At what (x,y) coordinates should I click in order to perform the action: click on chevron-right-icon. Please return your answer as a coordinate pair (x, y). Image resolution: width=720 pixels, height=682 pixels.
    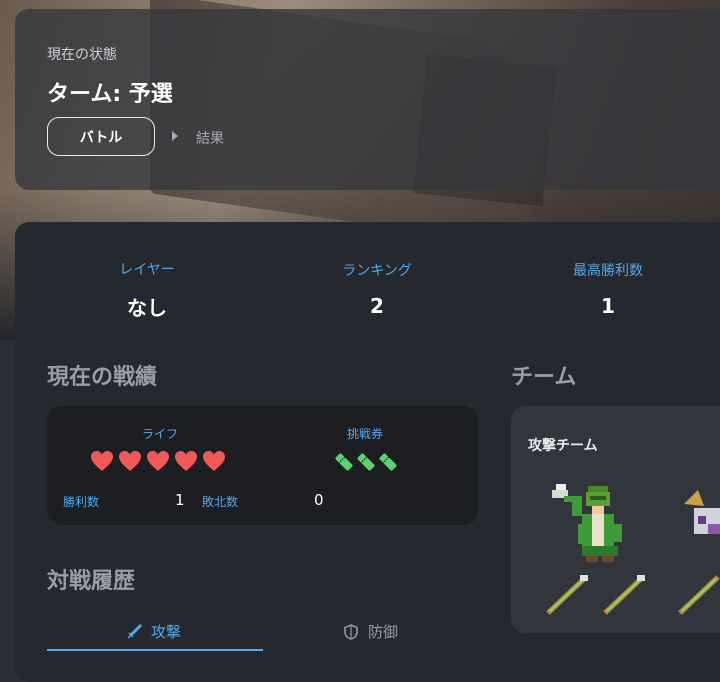
    Looking at the image, I should click on (175, 136).